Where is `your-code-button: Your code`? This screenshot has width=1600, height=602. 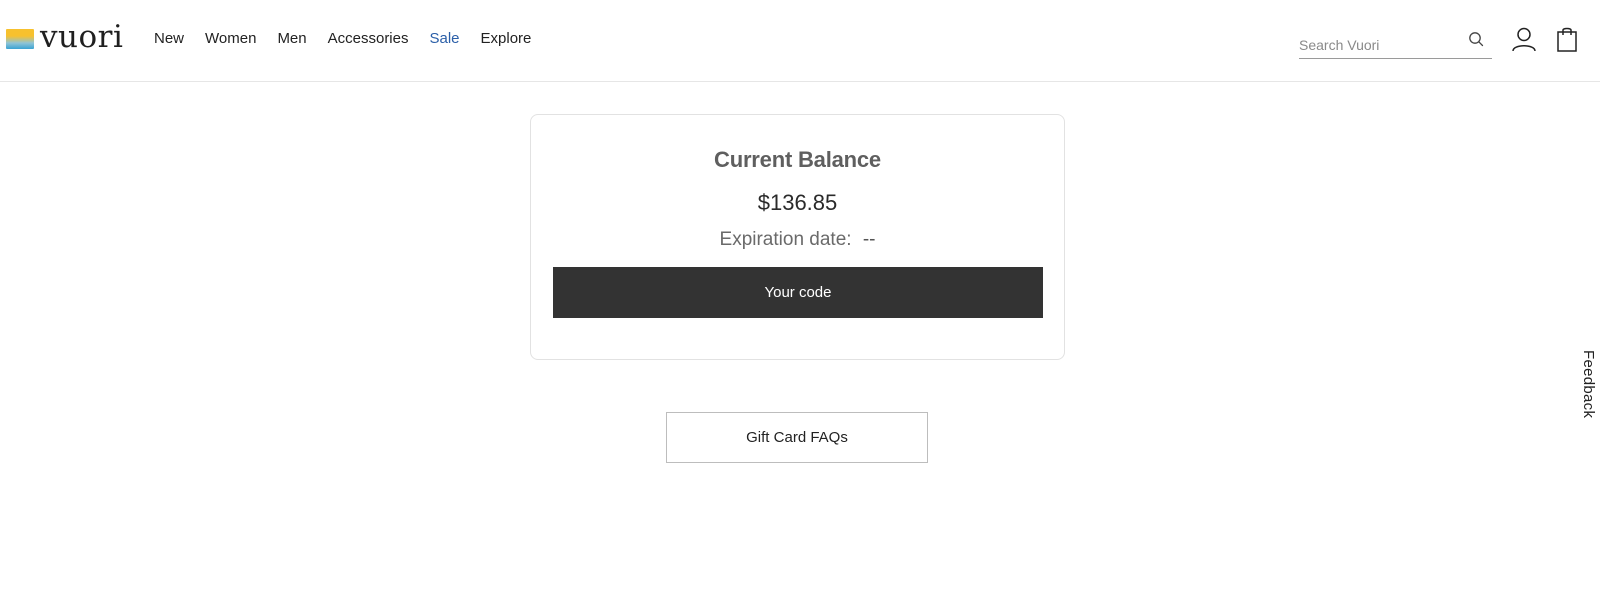 your-code-button: Your code is located at coordinates (798, 292).